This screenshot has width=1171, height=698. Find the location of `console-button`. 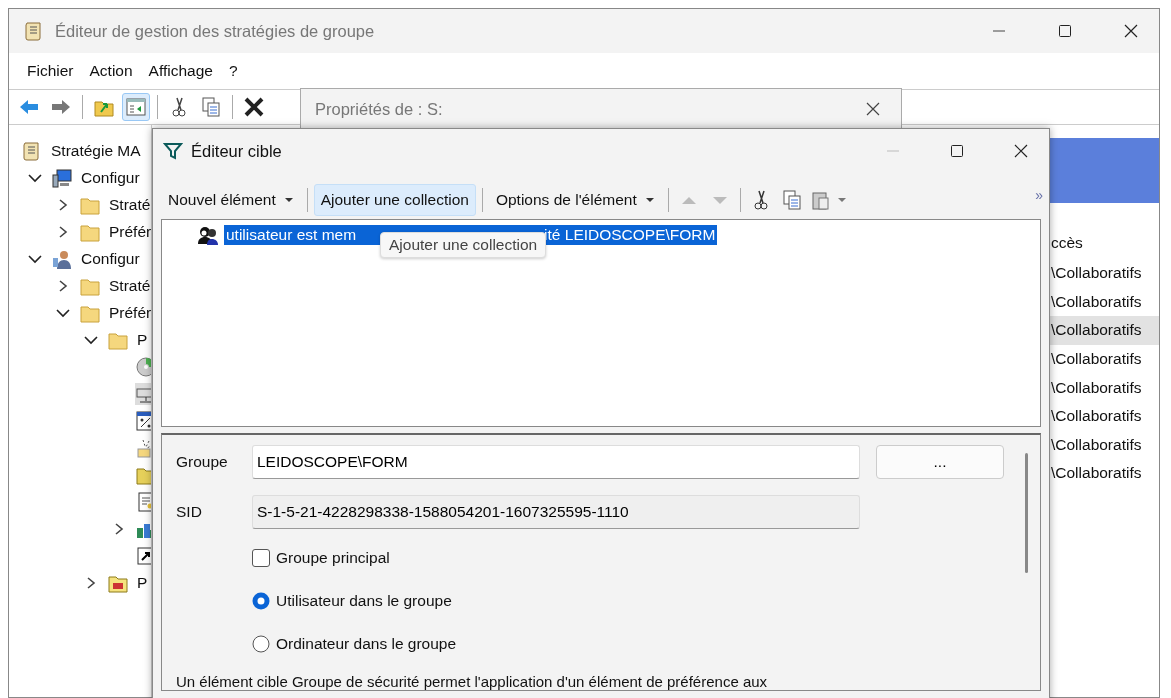

console-button is located at coordinates (136, 107).